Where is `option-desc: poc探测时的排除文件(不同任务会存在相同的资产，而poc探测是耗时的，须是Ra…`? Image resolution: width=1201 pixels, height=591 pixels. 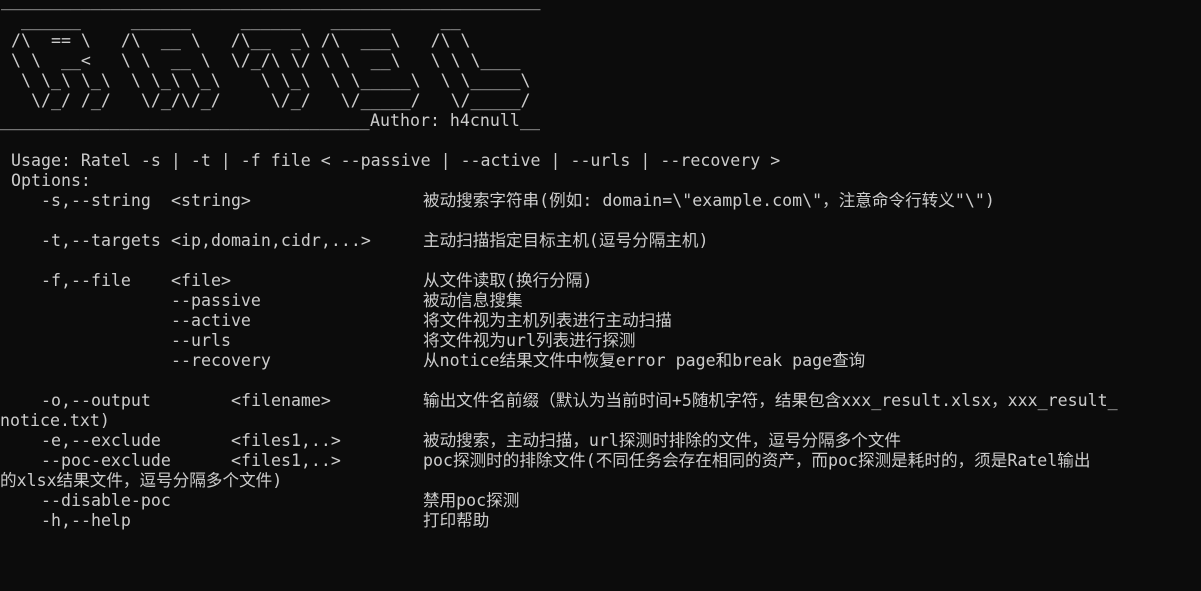 option-desc: poc探测时的排除文件(不同任务会存在相同的资产，而poc探测是耗时的，须是Ra… is located at coordinates (757, 460).